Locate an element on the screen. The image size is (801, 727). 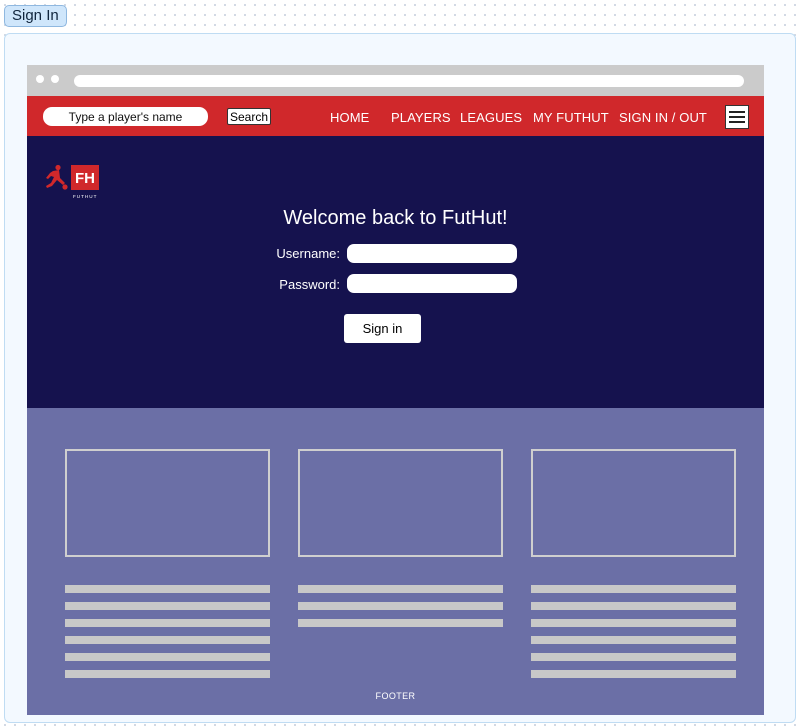
frame-tab: Sign In is located at coordinates (35, 16).